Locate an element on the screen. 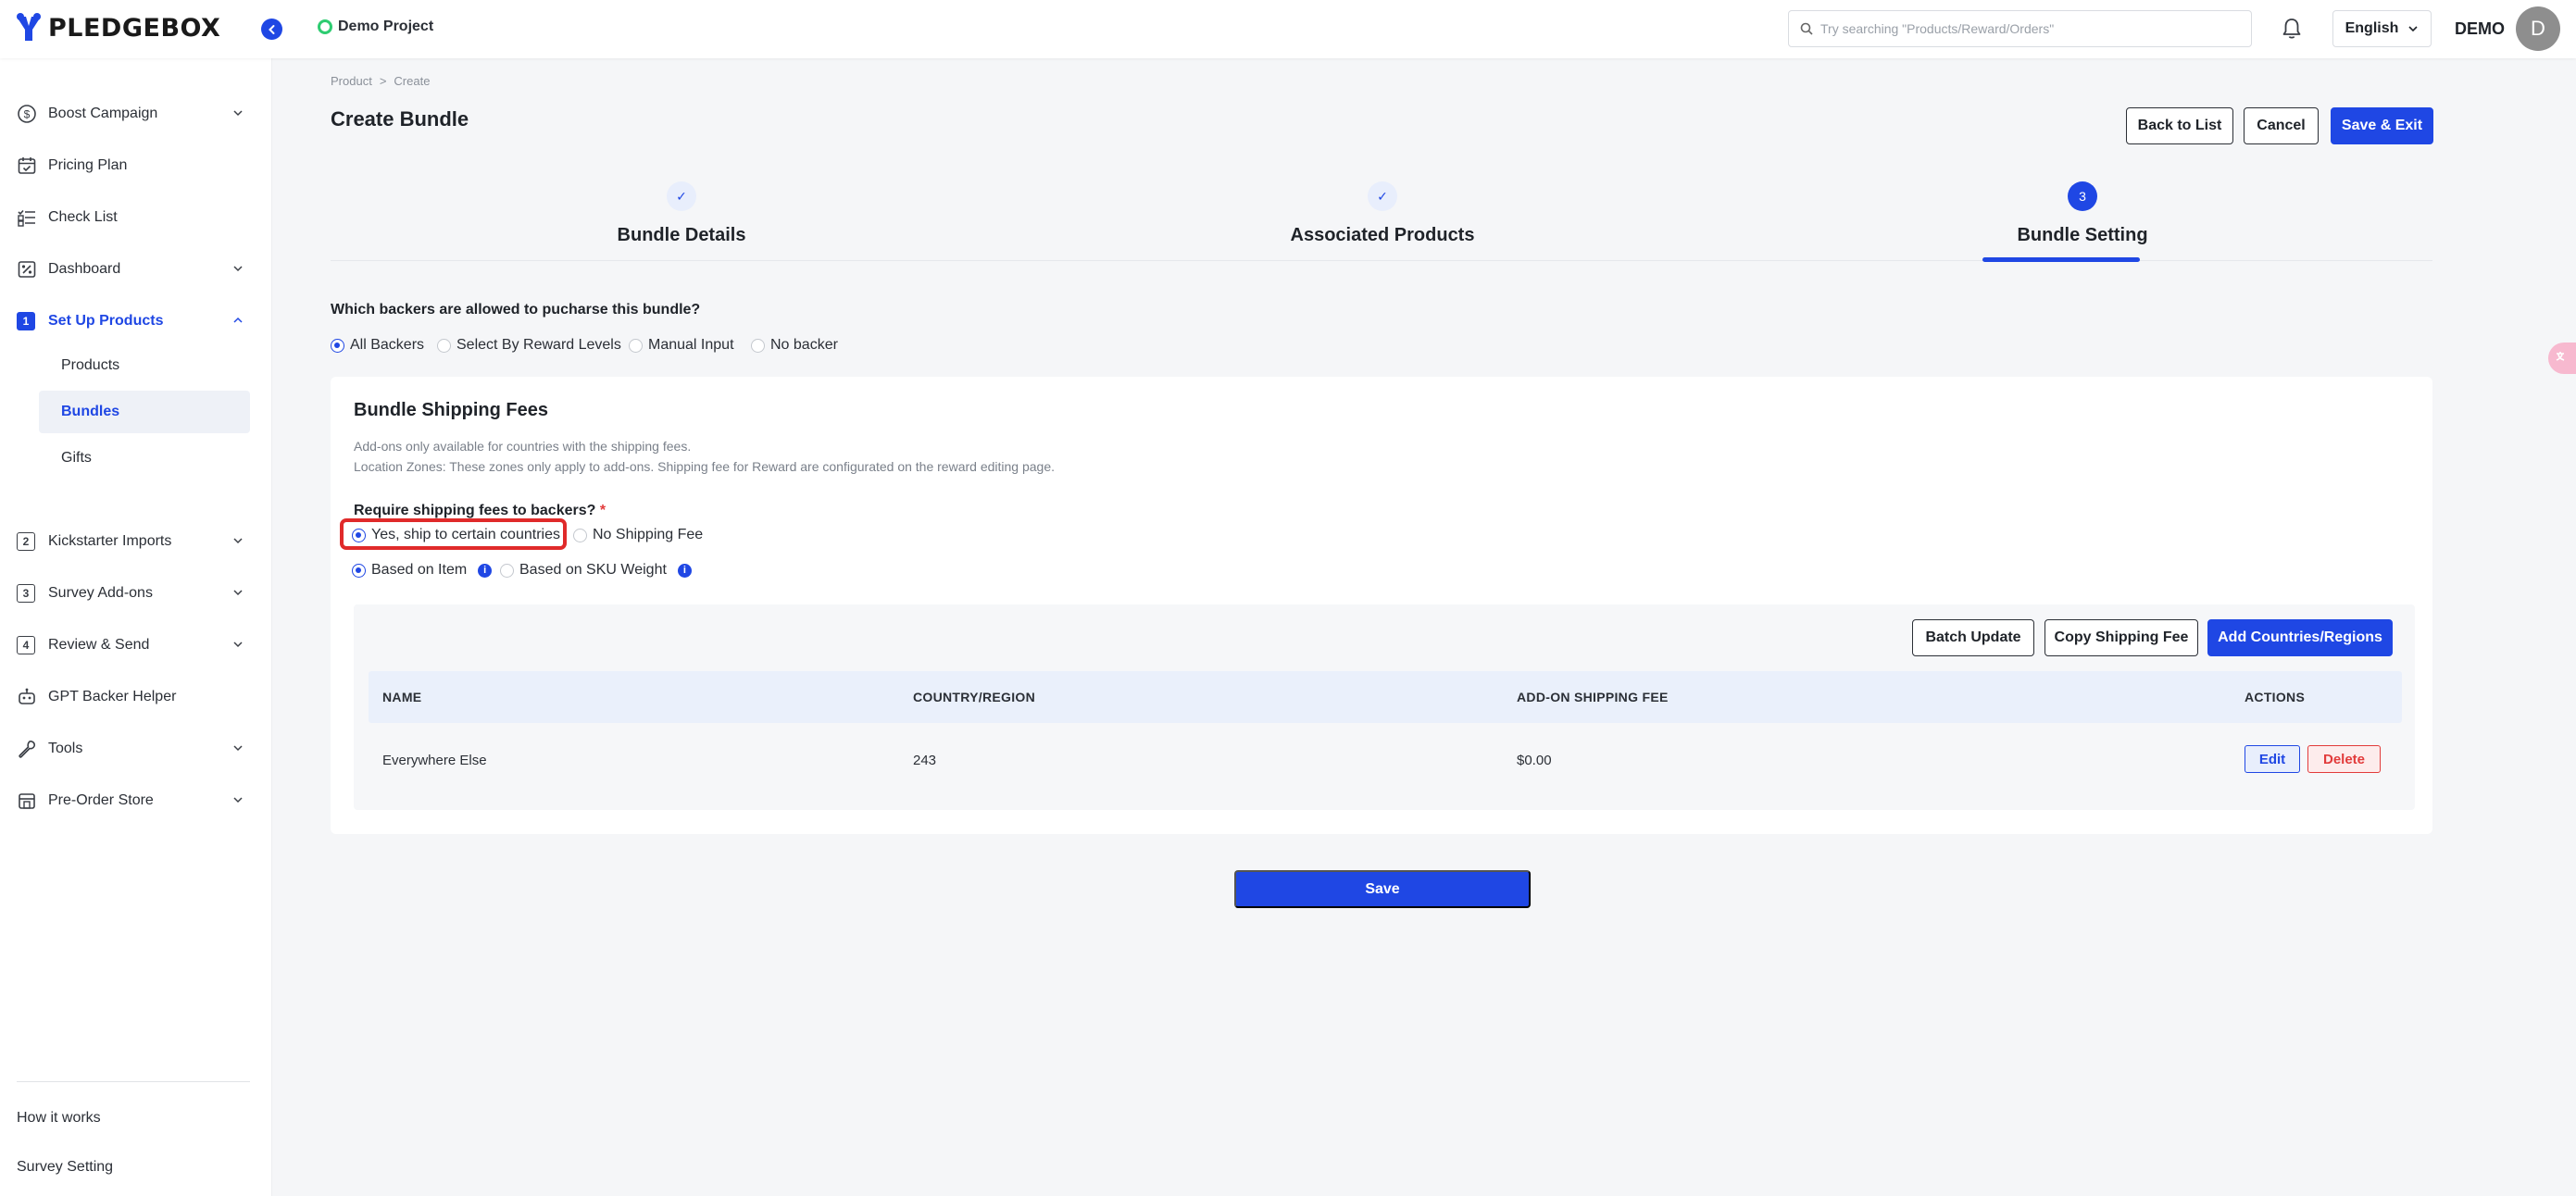 The width and height of the screenshot is (2576, 1196). sidebar-item-label: Dashboard is located at coordinates (85, 269).